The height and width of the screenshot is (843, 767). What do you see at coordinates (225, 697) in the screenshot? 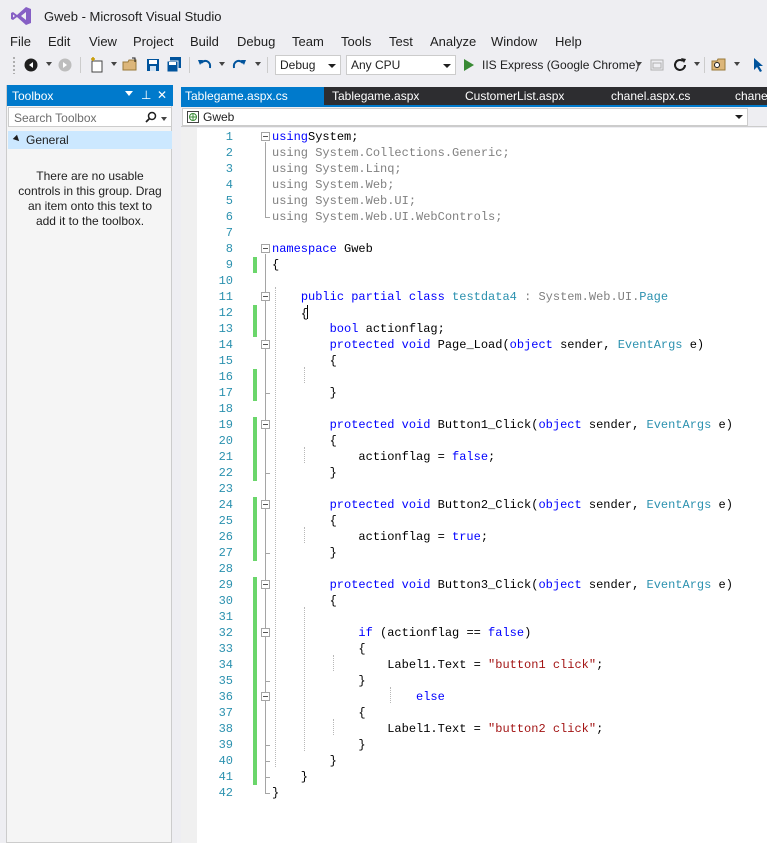
I see `line-number: 36` at bounding box center [225, 697].